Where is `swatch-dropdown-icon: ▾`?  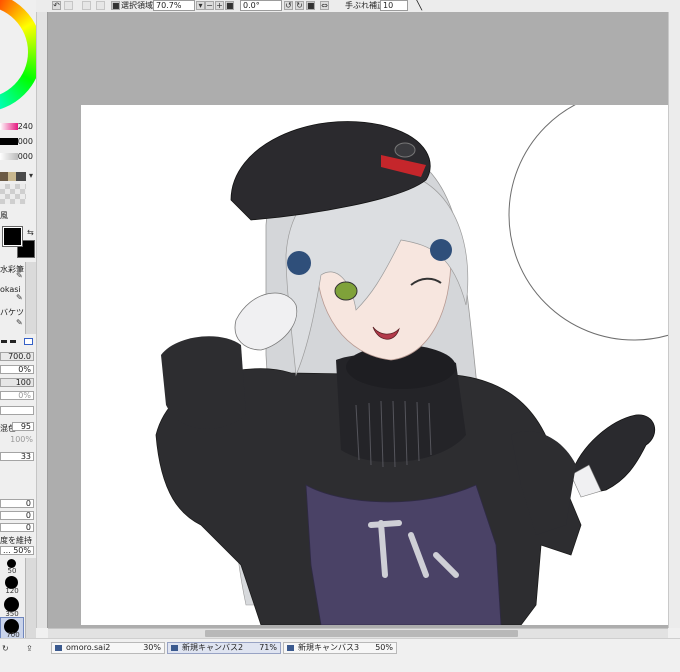 swatch-dropdown-icon: ▾ is located at coordinates (31, 175).